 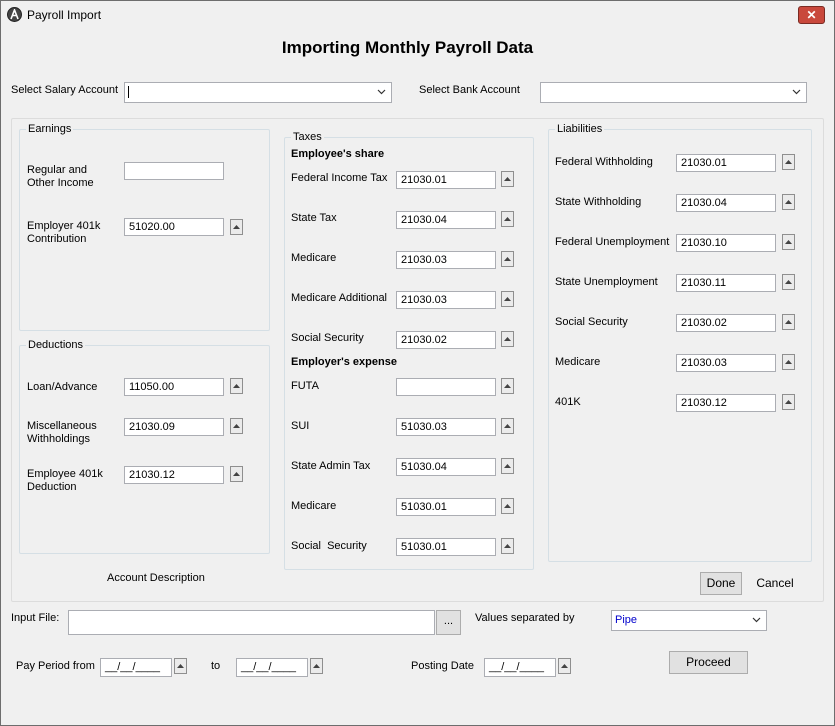 I want to click on federal-income-tax-lookup, so click(x=507, y=179).